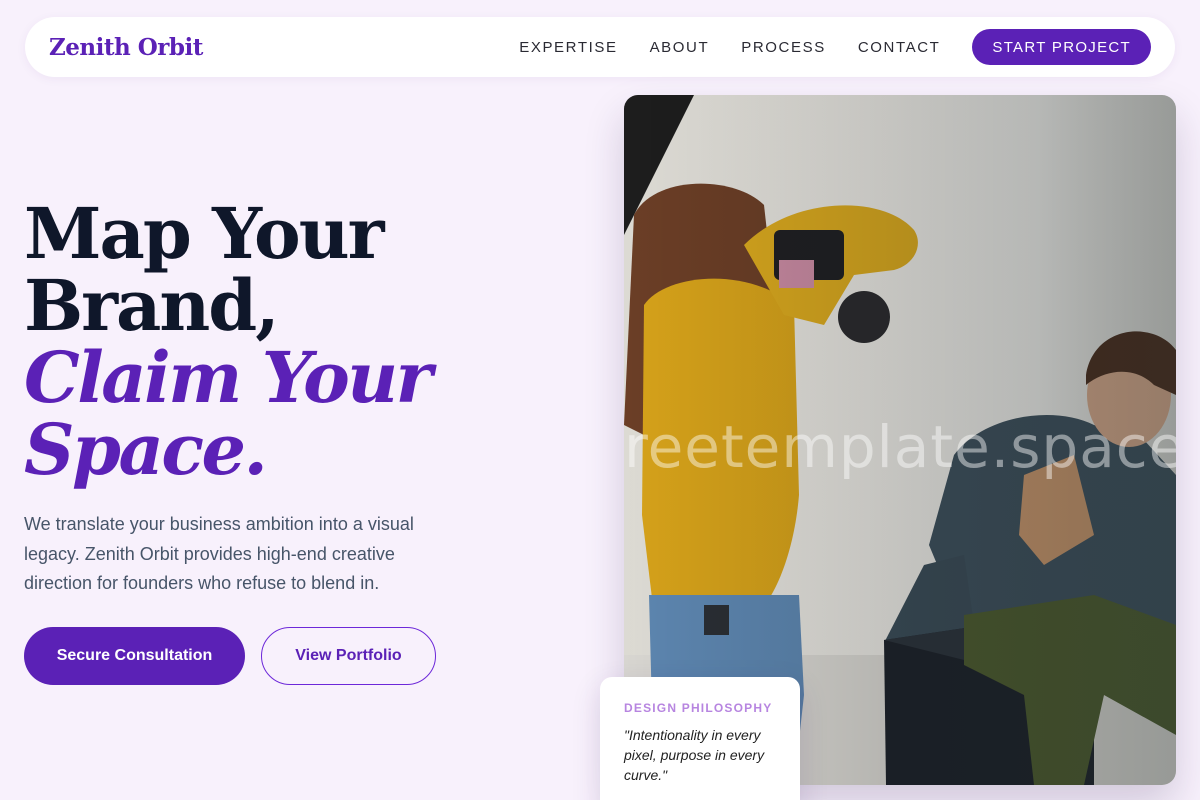 The image size is (1200, 800). Describe the element at coordinates (228, 377) in the screenshot. I see `headline-line-3: Claim Your` at that location.